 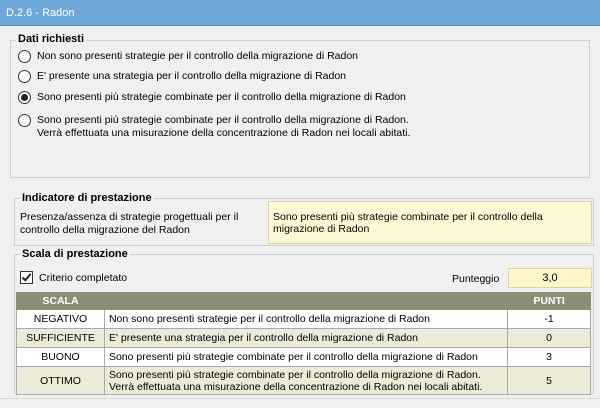 I want to click on header-desc, so click(x=306, y=301).